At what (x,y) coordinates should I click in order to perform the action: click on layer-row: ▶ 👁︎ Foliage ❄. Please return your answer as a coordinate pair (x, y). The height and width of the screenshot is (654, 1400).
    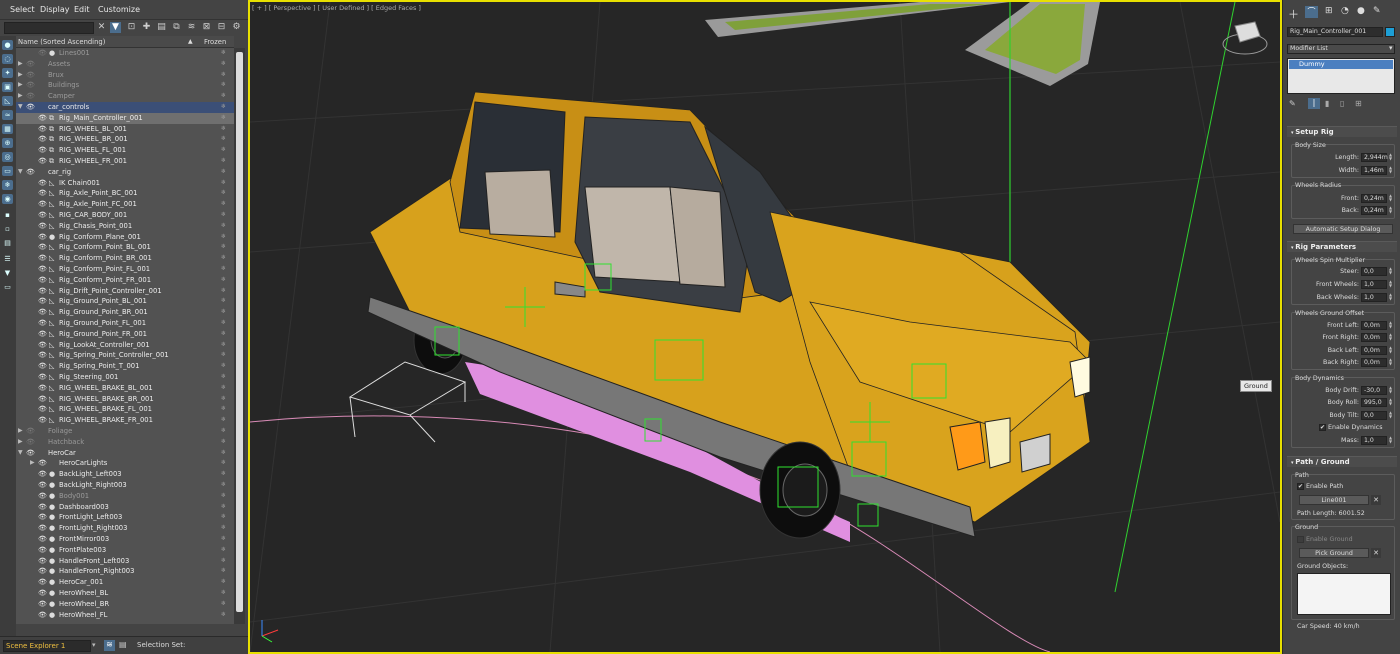
    Looking at the image, I should click on (125, 431).